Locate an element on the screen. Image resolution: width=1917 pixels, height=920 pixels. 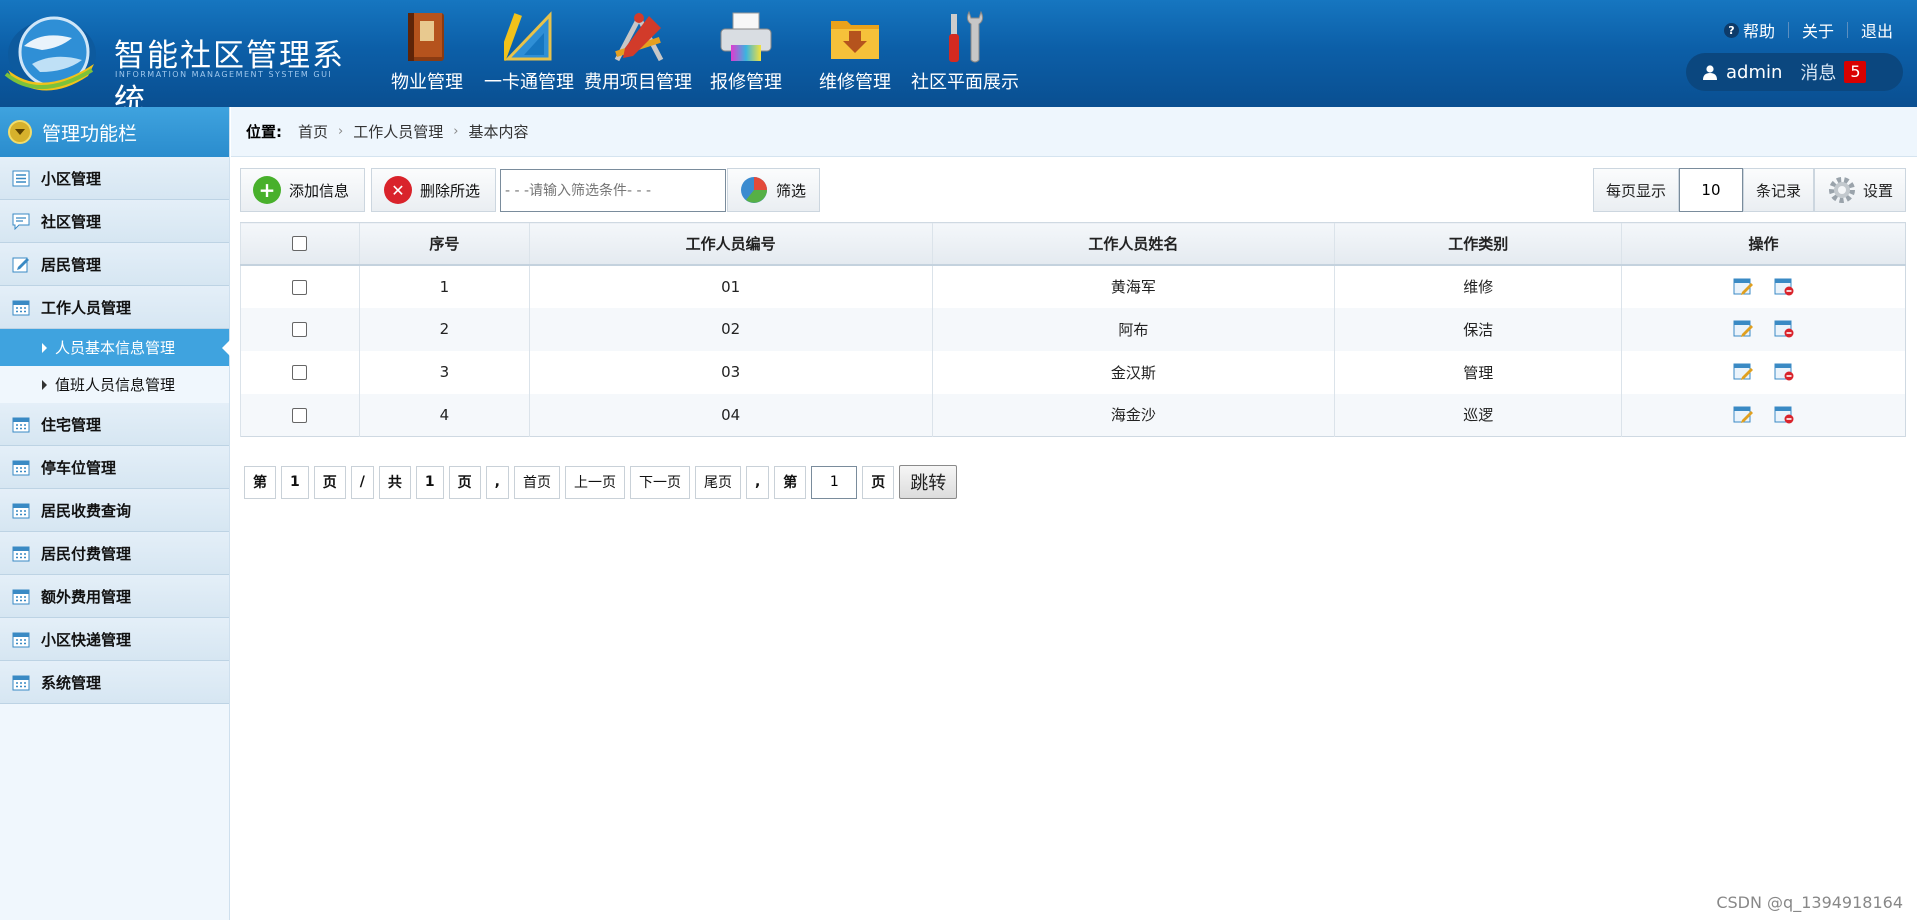
column-header: 工作人员编号 is located at coordinates (730, 244).